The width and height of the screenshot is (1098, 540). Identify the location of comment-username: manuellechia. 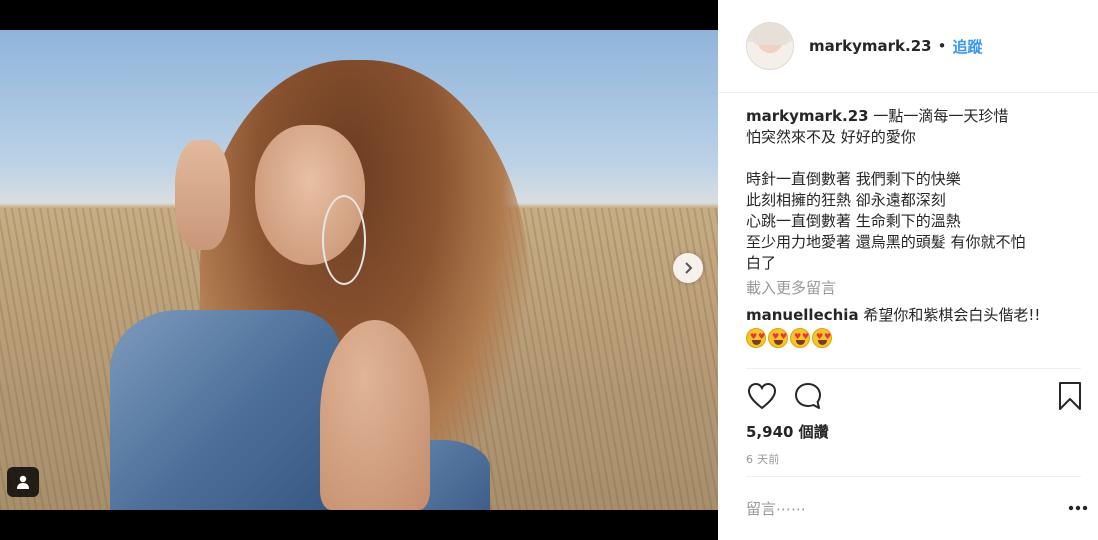
(802, 315).